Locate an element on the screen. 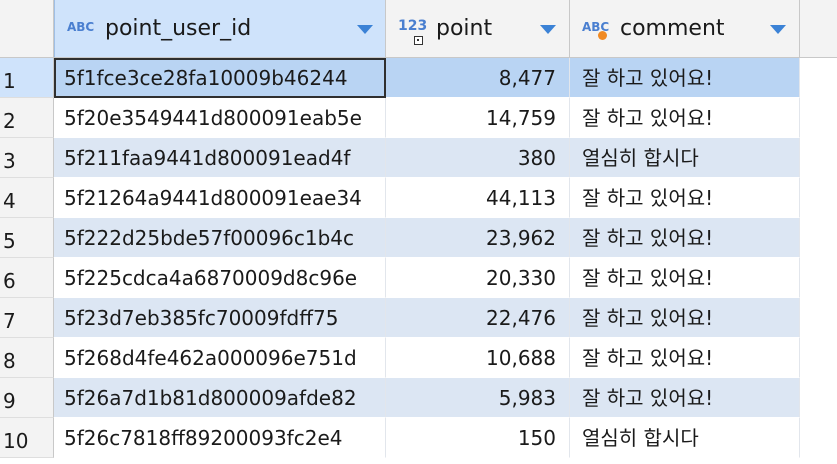  cell-point: 10,688 is located at coordinates (478, 358).